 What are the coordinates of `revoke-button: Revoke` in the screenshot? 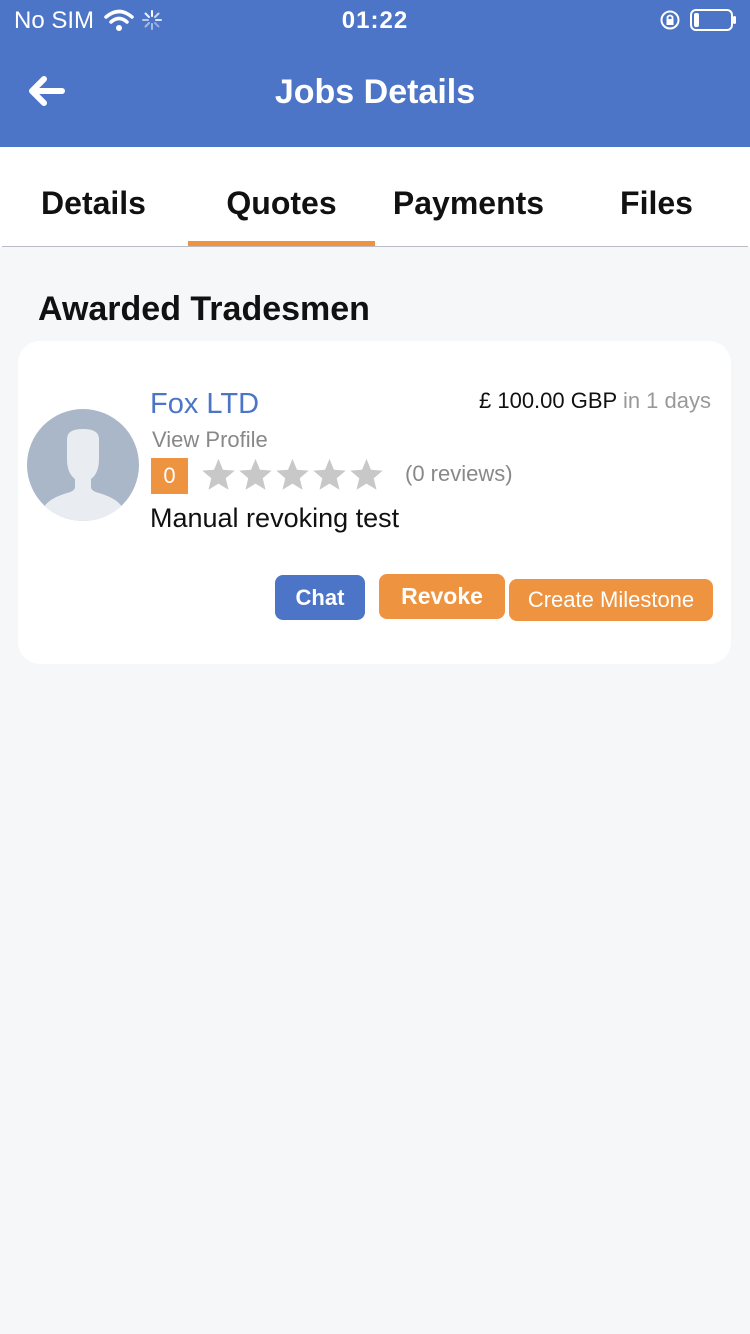 It's located at (442, 596).